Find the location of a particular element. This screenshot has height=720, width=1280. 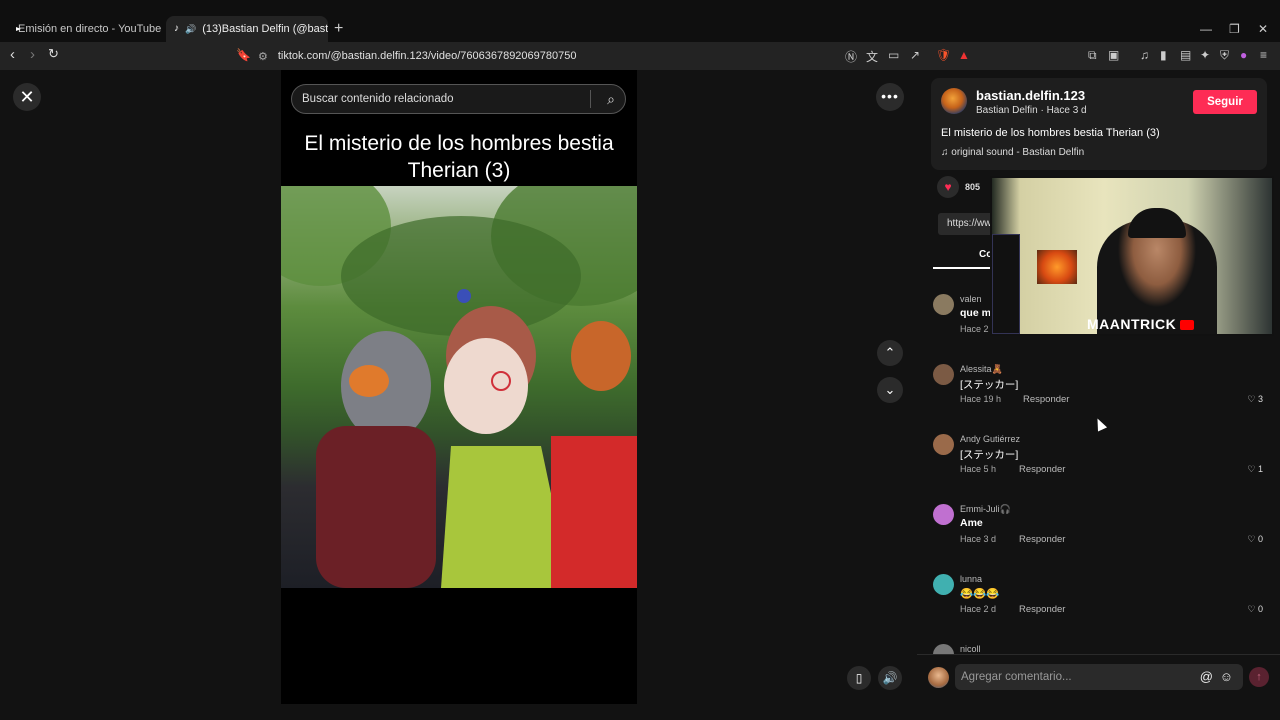

related-search-input: Buscar contenido relacionado ⌕ is located at coordinates (458, 99).